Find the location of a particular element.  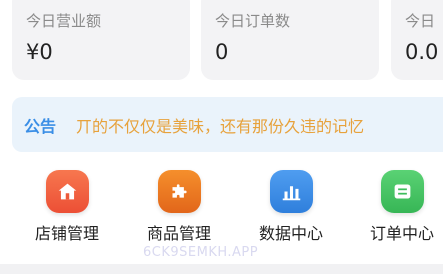

stat-label: 今日 is located at coordinates (420, 21).